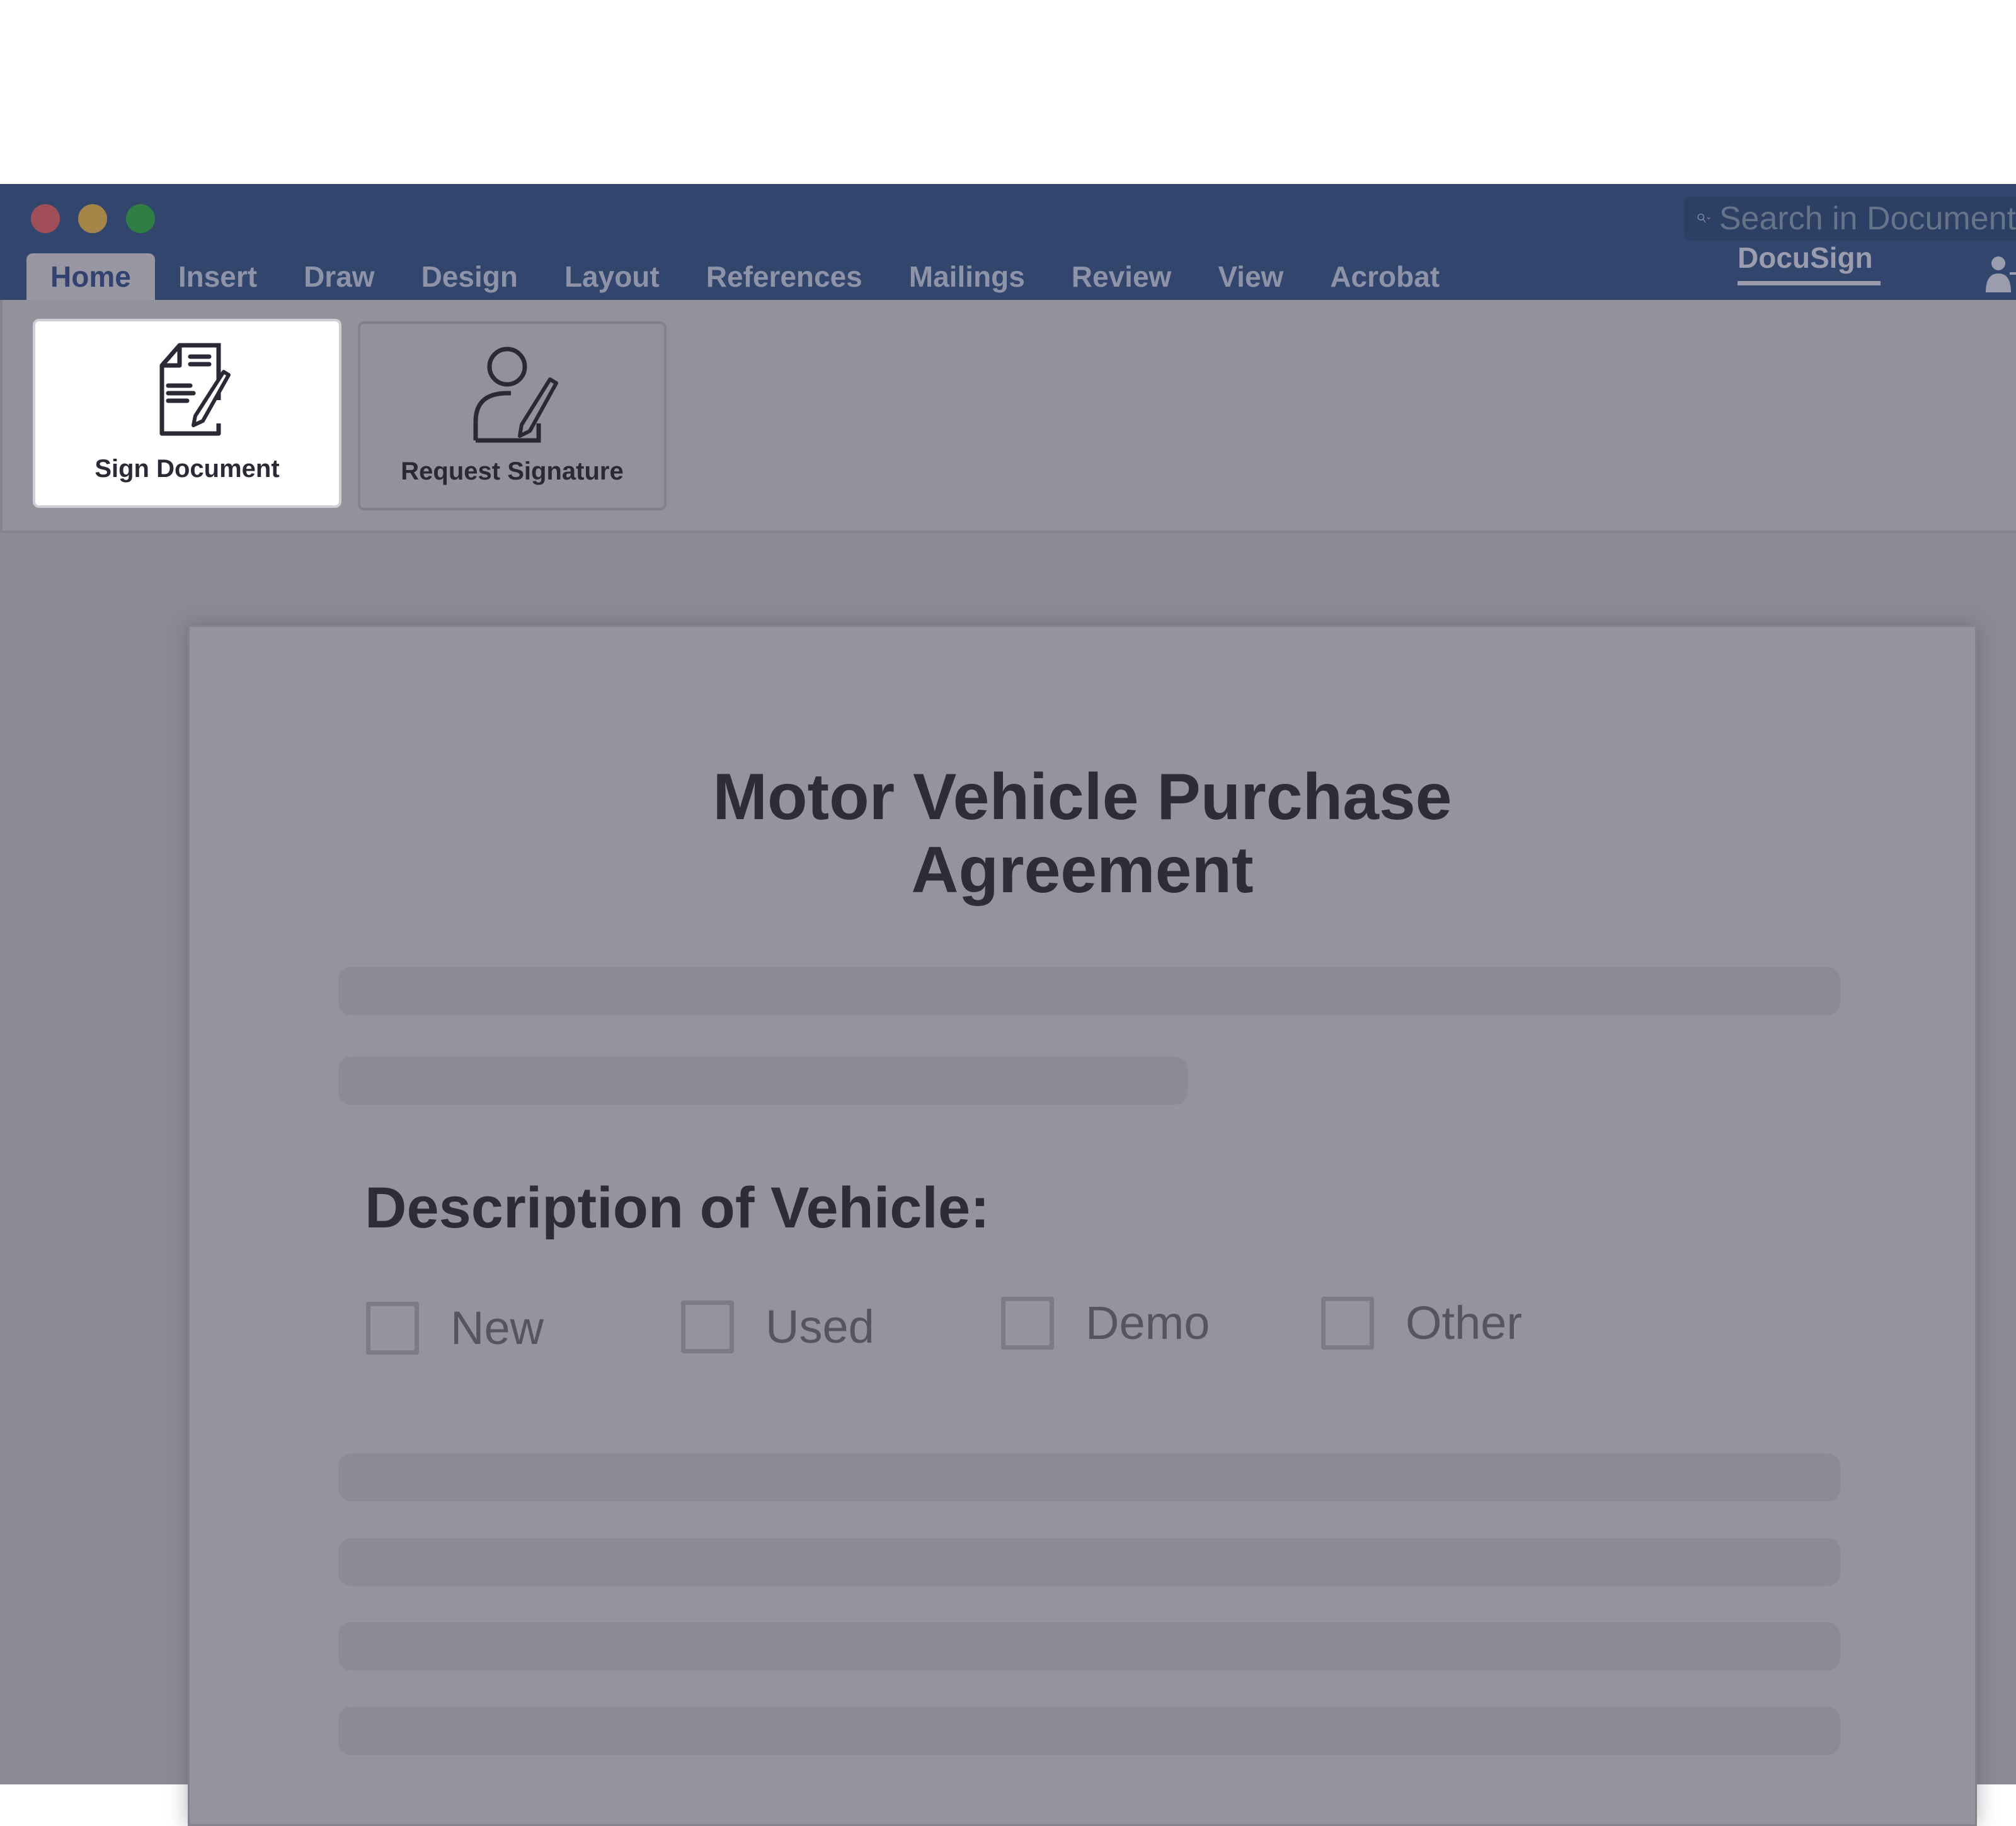 The image size is (2016, 1826). Describe the element at coordinates (1867, 218) in the screenshot. I see `search-placeholder: Search in Document` at that location.